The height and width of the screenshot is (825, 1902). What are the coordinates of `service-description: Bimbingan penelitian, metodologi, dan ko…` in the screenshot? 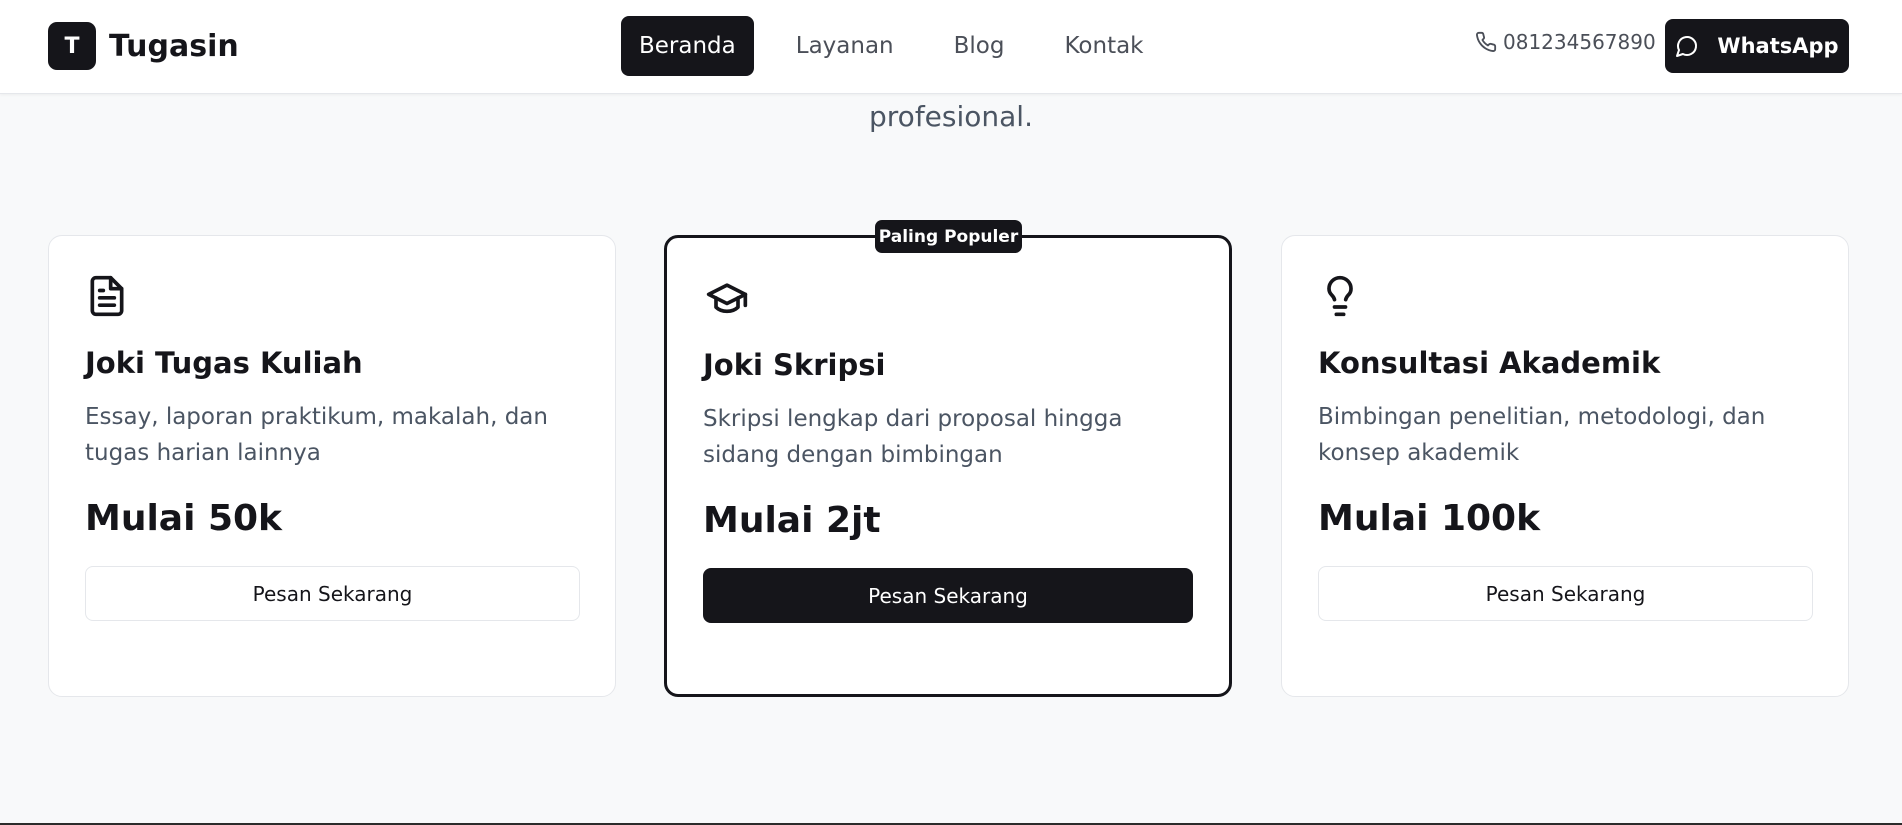 It's located at (1542, 435).